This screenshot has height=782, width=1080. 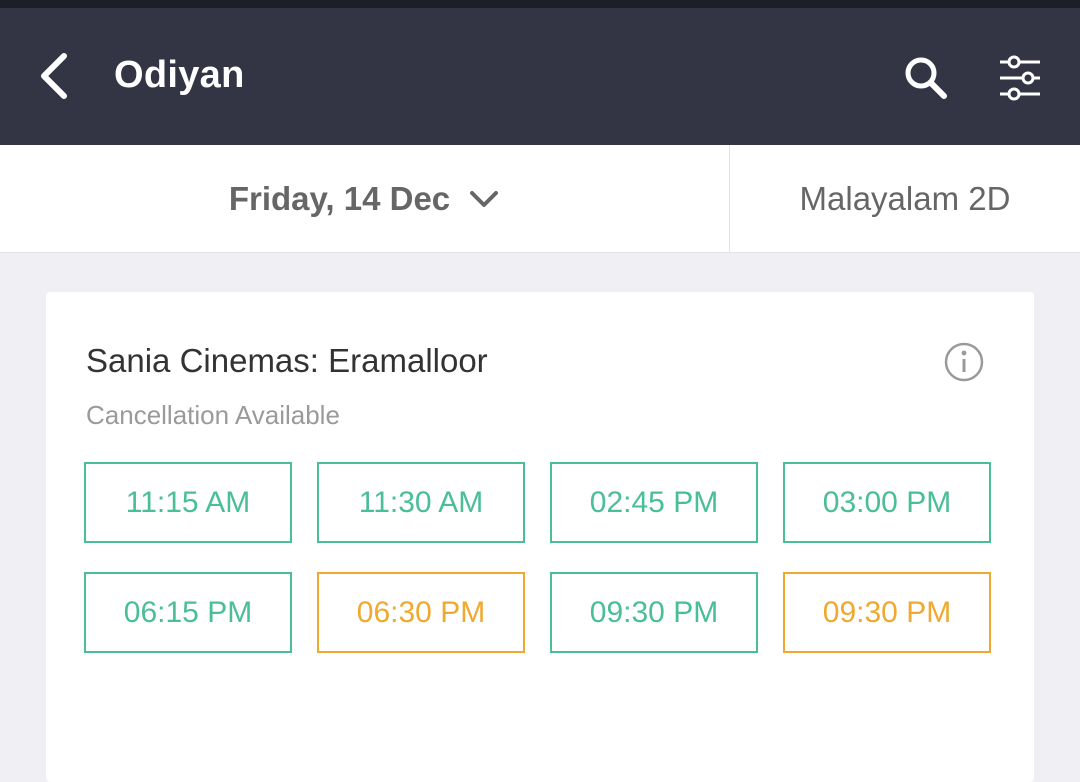 I want to click on showtime-button: 03:00 PM, so click(x=887, y=502).